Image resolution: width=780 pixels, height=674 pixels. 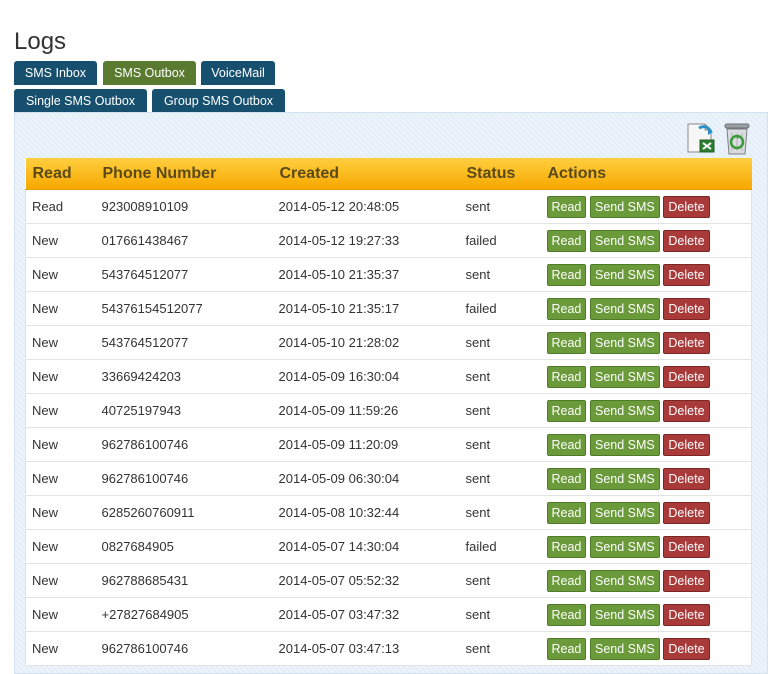 I want to click on header-read: Read, so click(x=60, y=174).